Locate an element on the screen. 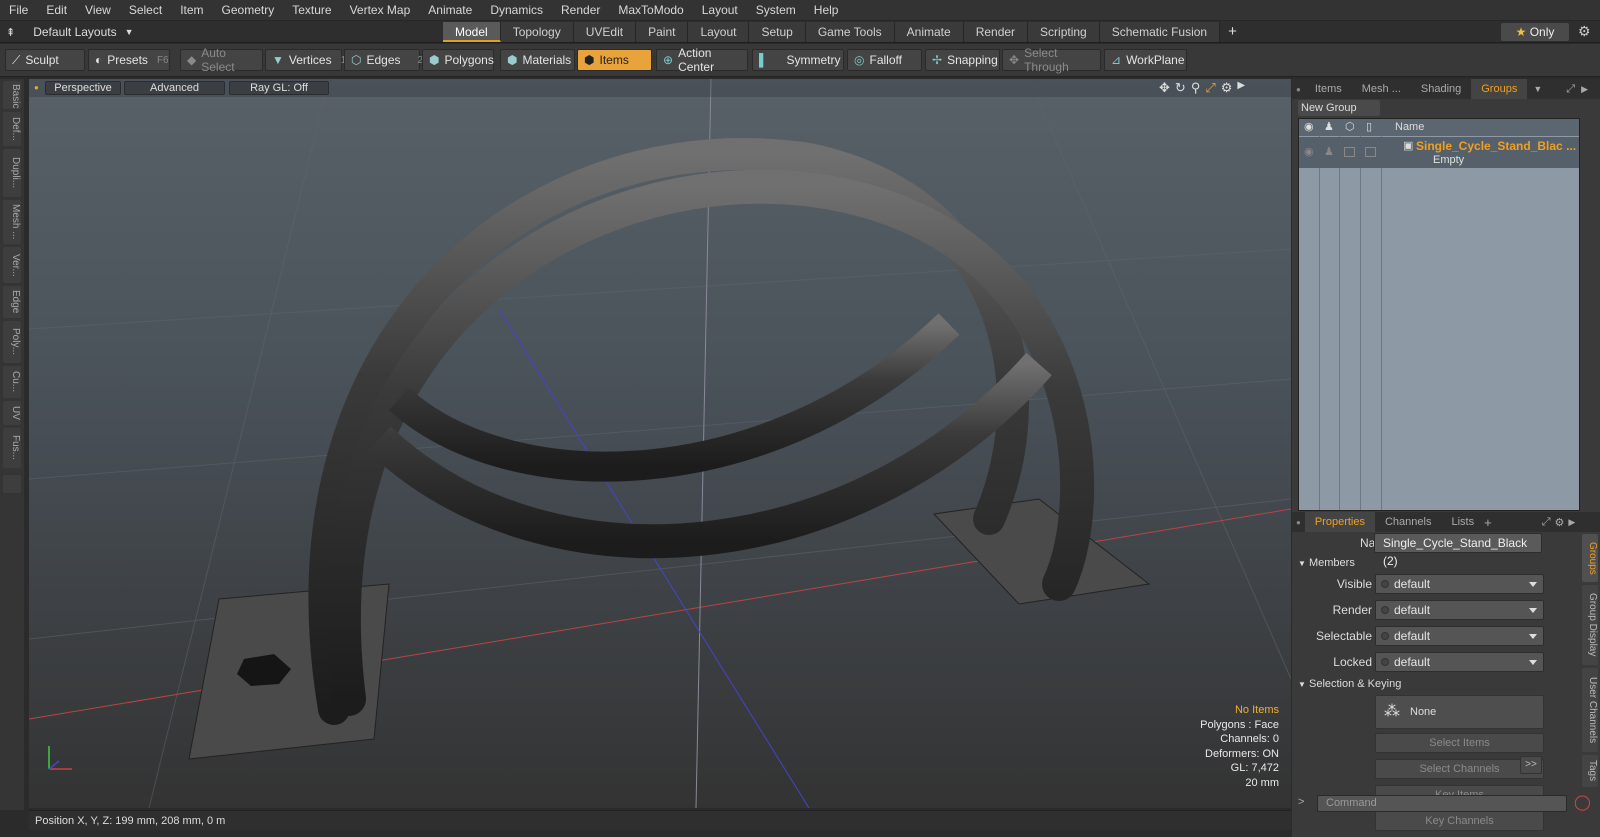 This screenshot has width=1600, height=837. add-tab-icon: + is located at coordinates (1232, 32).